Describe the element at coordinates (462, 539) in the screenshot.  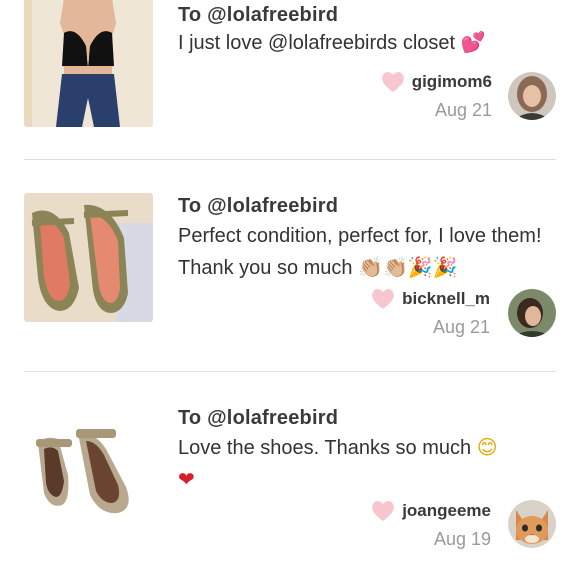
I see `review-date: Aug 19` at that location.